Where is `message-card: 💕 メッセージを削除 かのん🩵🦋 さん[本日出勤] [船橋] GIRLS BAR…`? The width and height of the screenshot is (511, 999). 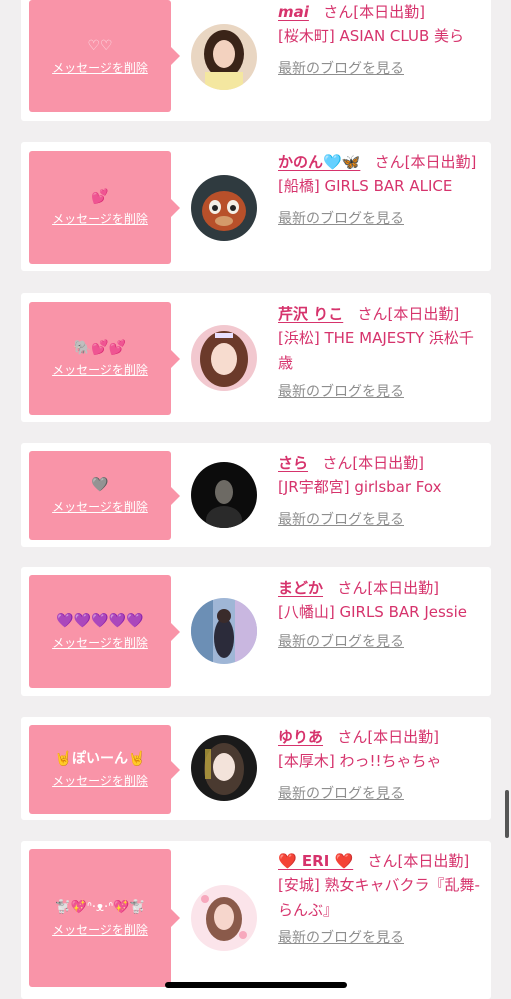 message-card: 💕 メッセージを削除 かのん🩵🦋 さん[本日出勤] [船橋] GIRLS BAR… is located at coordinates (256, 206).